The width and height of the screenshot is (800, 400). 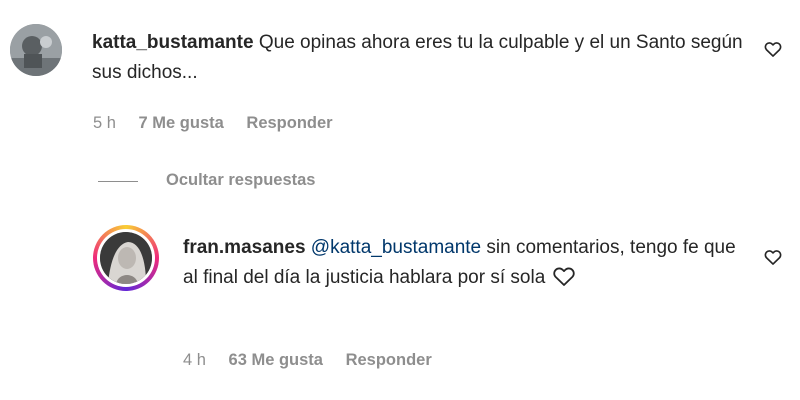 I want to click on reply-meta: 4 h 63 Me gusta Responder, so click(x=316, y=360).